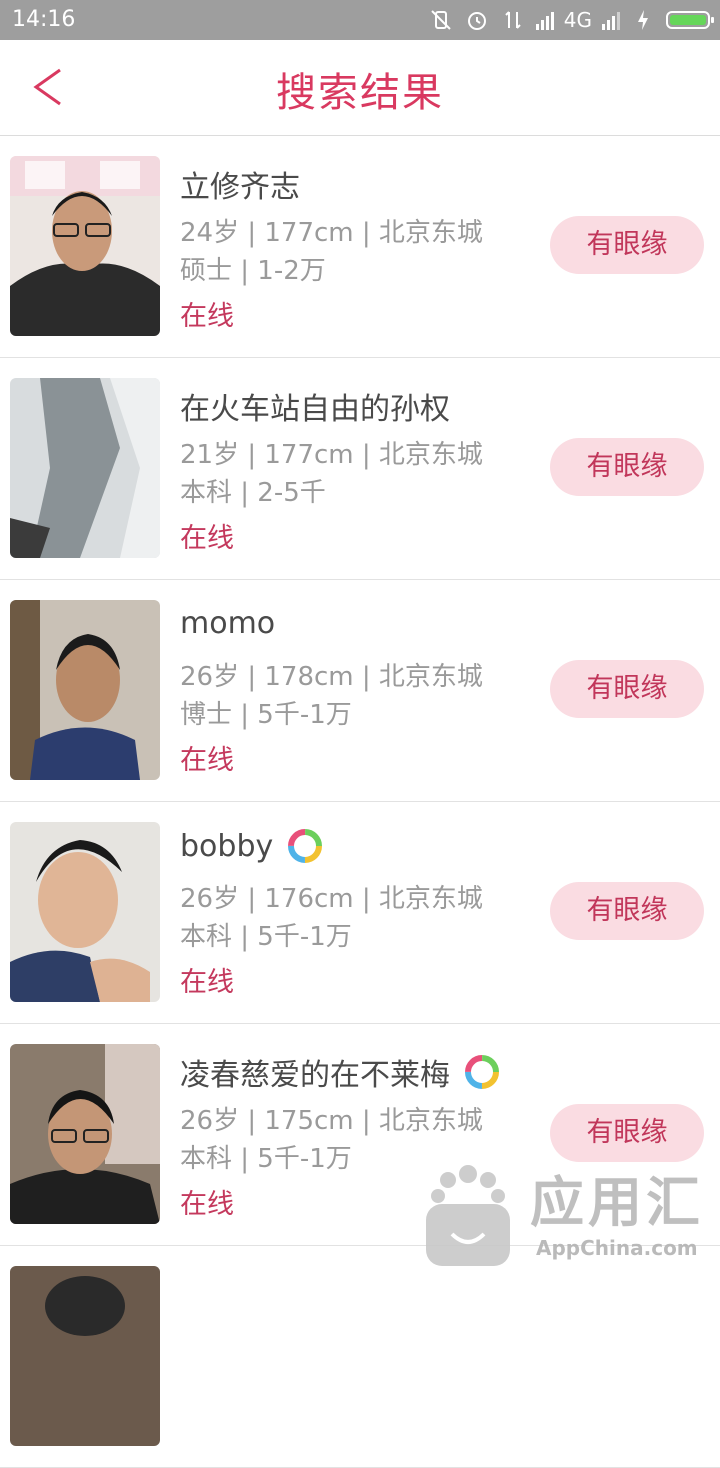 Image resolution: width=720 pixels, height=1468 pixels. Describe the element at coordinates (240, 187) in the screenshot. I see `user-name: 立修齐志` at that location.